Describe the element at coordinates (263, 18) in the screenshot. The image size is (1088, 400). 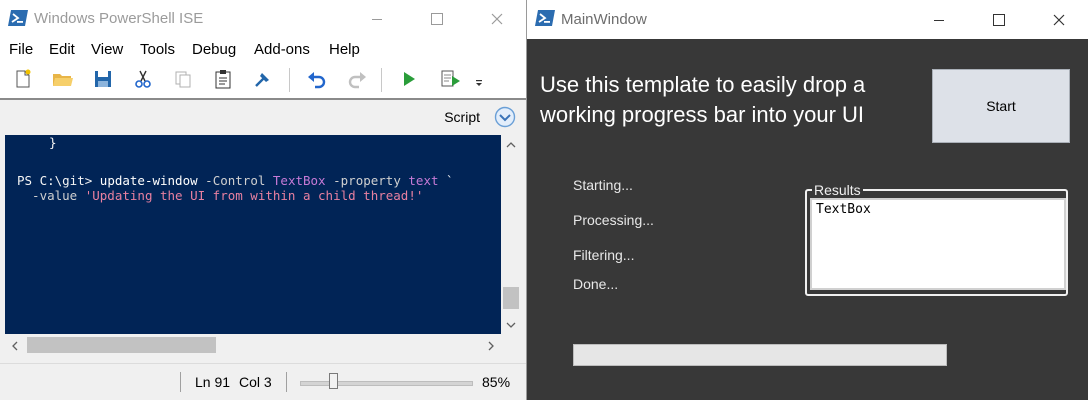
I see `ise-titlebar: Windows PowerShell ISE` at that location.